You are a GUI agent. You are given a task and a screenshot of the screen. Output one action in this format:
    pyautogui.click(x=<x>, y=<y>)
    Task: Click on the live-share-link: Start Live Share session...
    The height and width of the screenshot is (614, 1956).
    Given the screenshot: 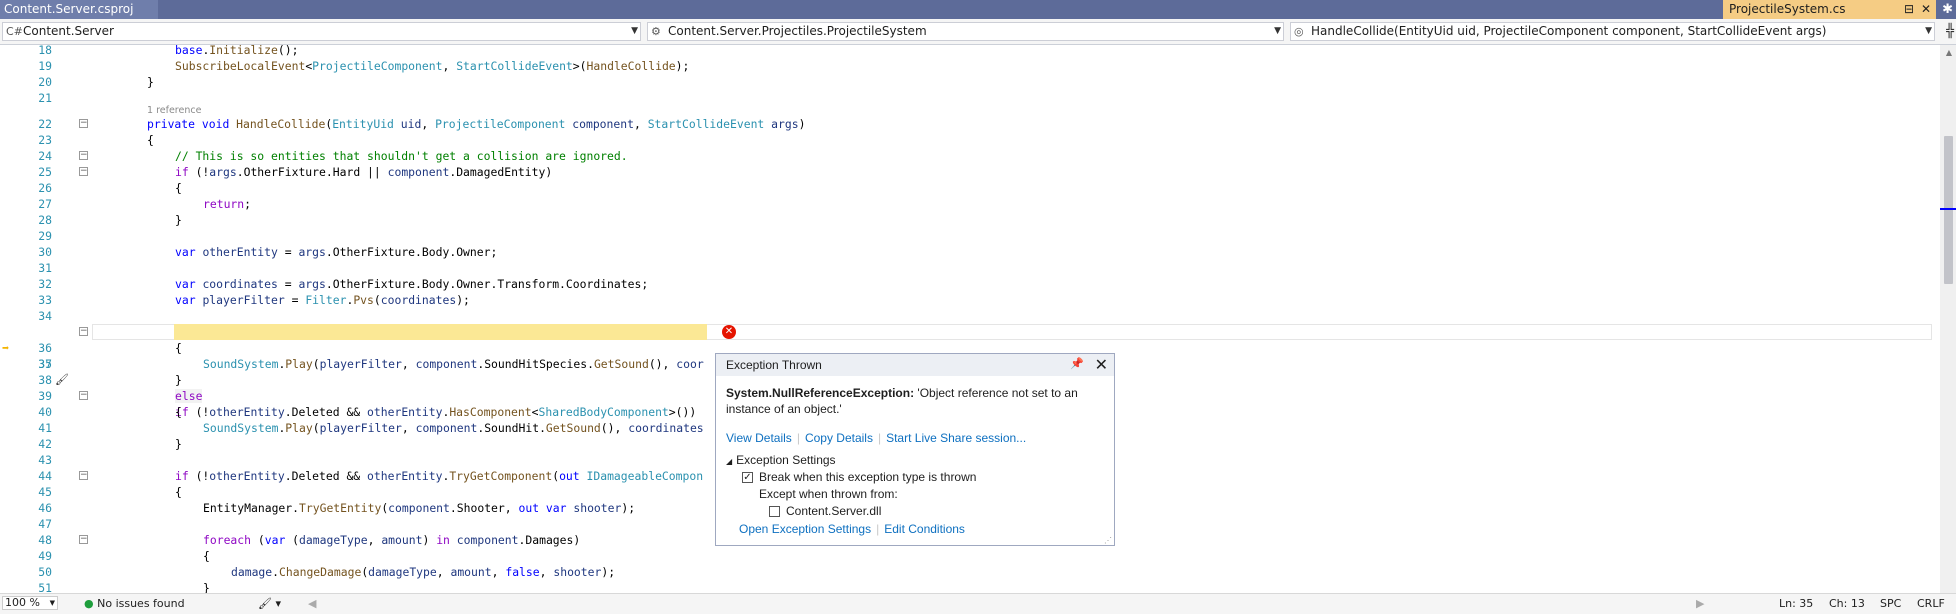 What is the action you would take?
    pyautogui.click(x=956, y=438)
    